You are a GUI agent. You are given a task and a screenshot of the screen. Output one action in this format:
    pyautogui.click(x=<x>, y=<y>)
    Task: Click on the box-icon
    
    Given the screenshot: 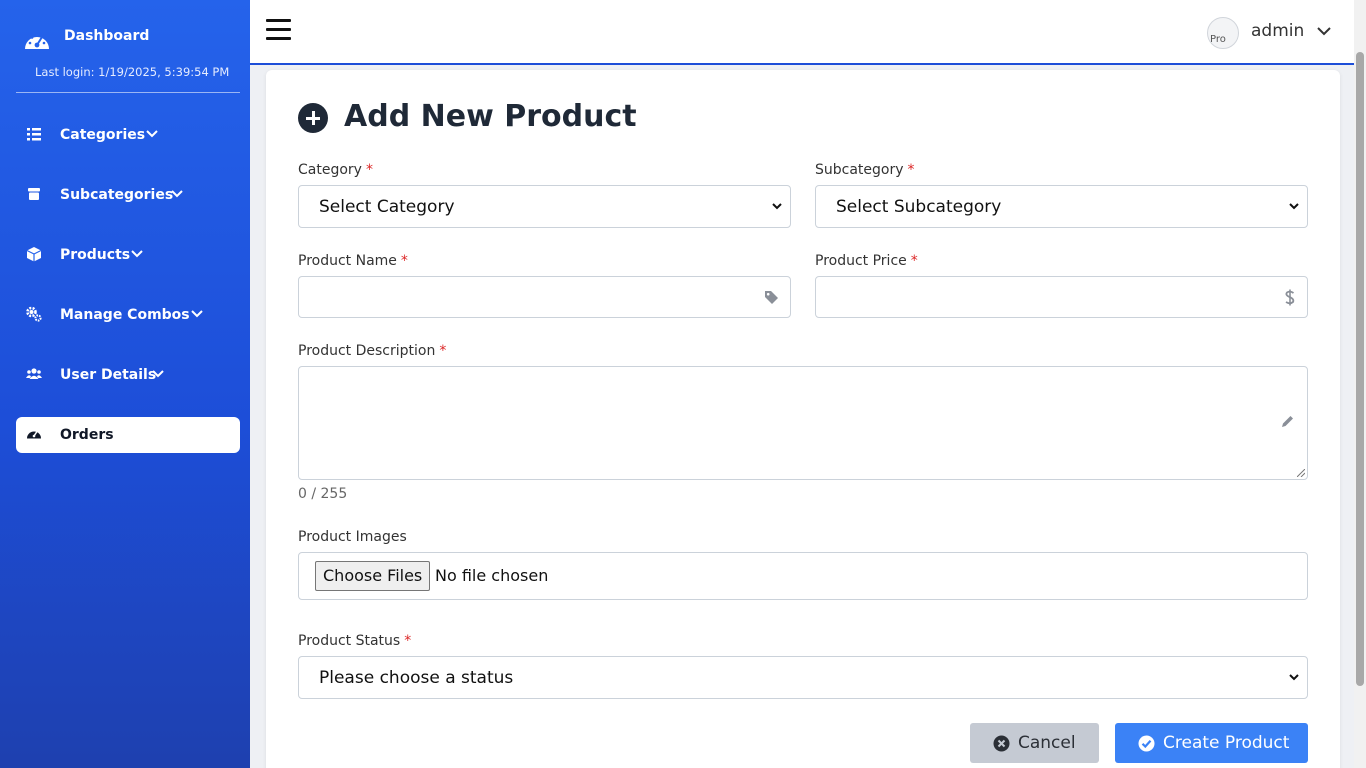 What is the action you would take?
    pyautogui.click(x=34, y=194)
    